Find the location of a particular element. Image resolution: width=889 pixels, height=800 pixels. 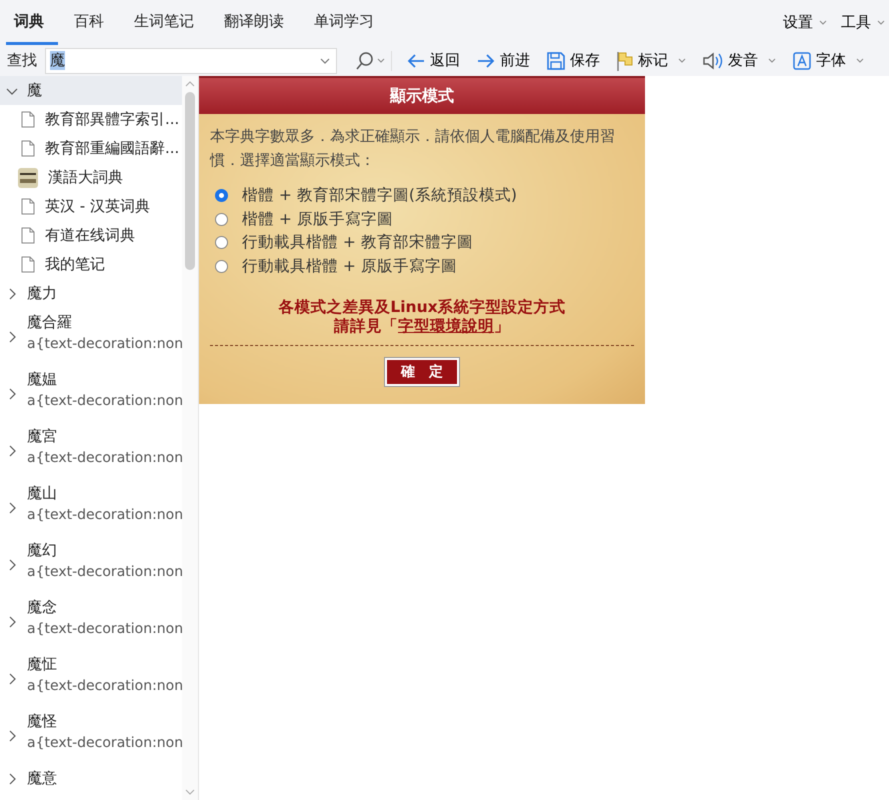

speaker-icon is located at coordinates (713, 60).